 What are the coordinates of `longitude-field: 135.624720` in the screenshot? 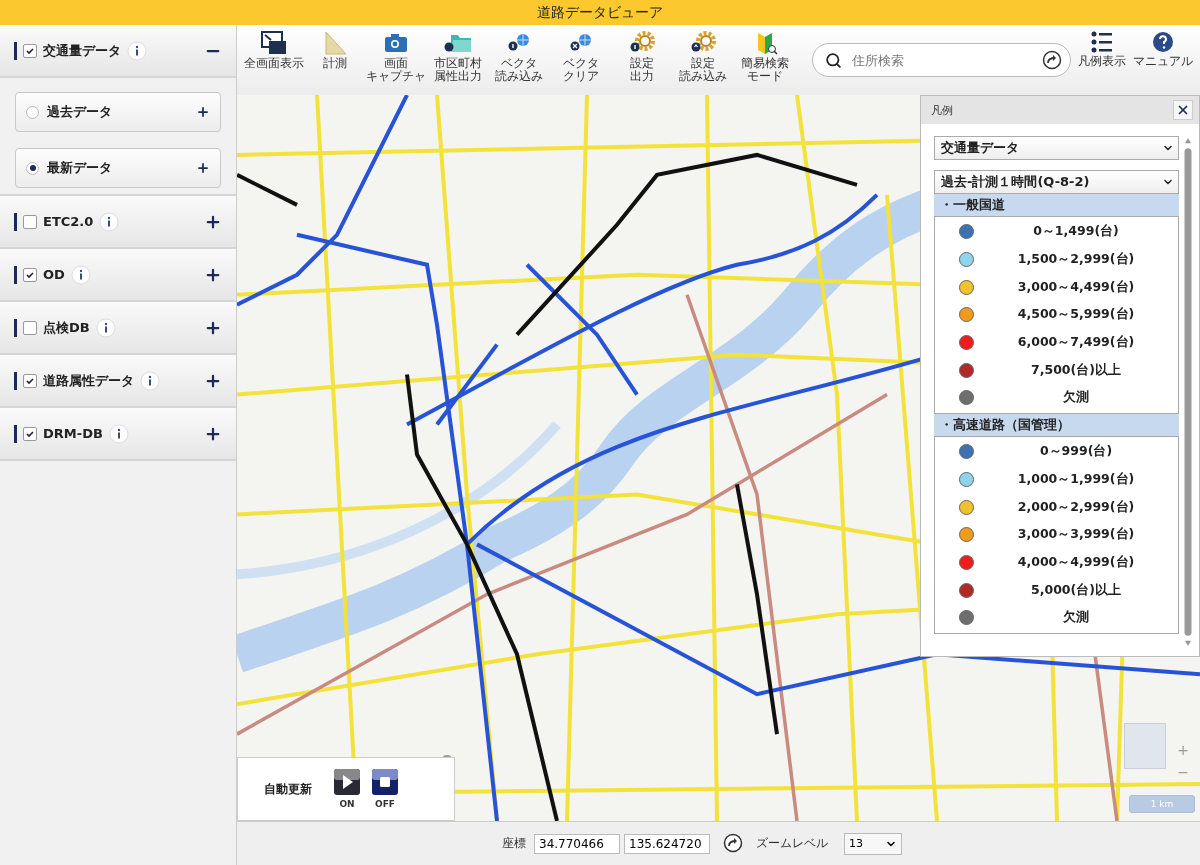 It's located at (667, 843).